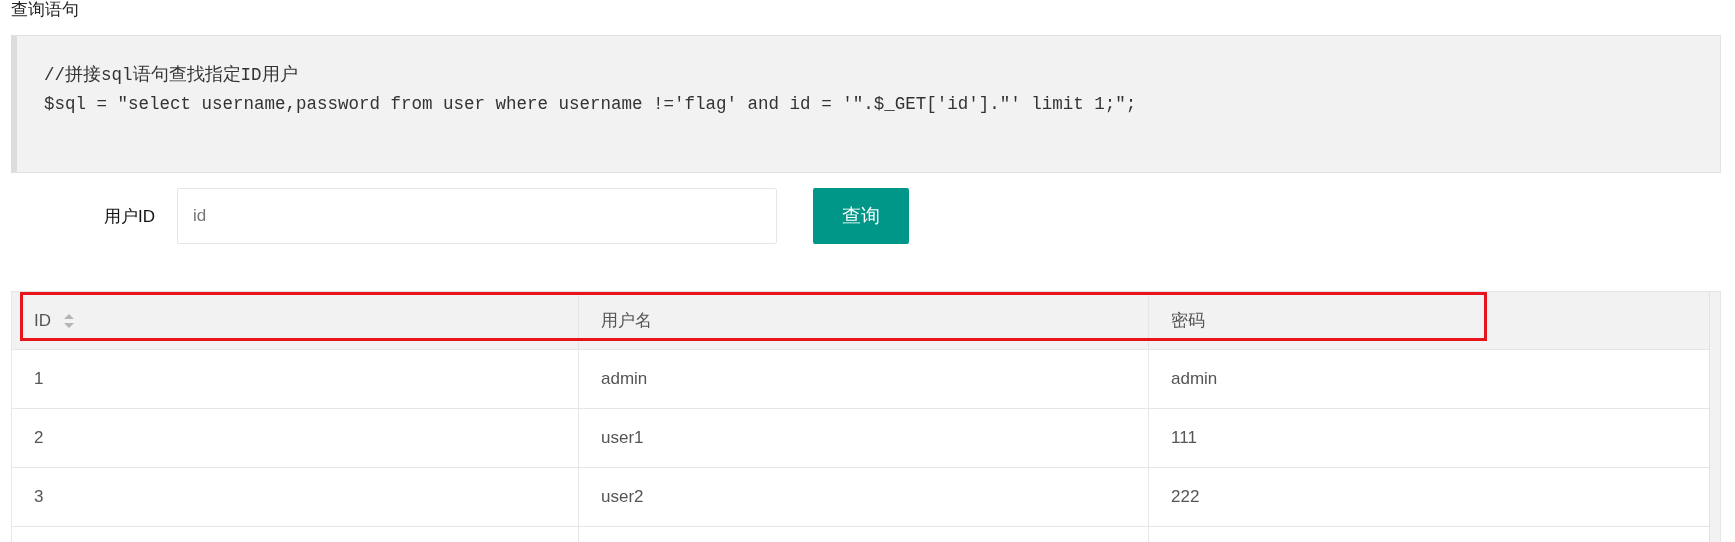 Image resolution: width=1735 pixels, height=542 pixels. Describe the element at coordinates (861, 216) in the screenshot. I see `query-button: 查询` at that location.